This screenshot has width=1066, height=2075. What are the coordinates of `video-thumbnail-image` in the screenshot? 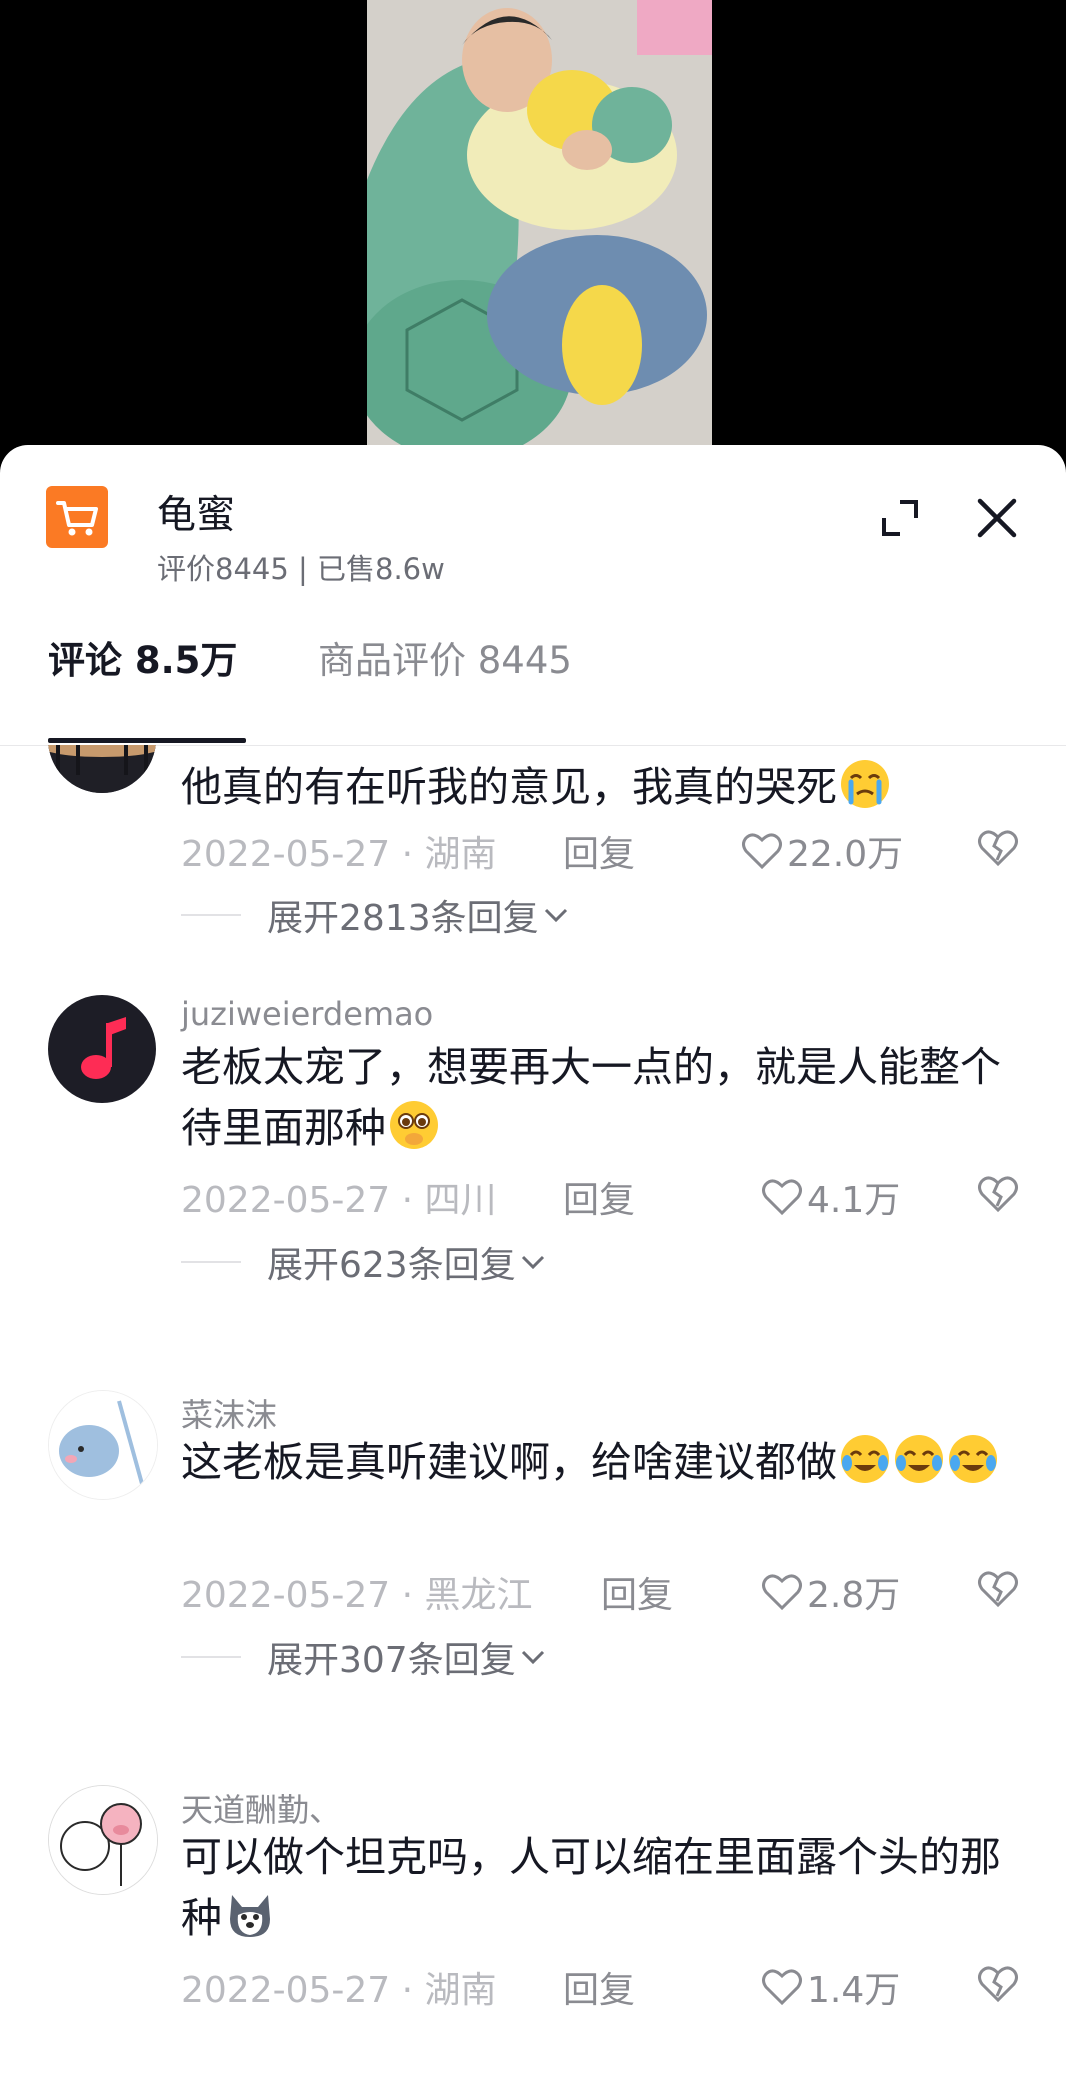 It's located at (539, 225).